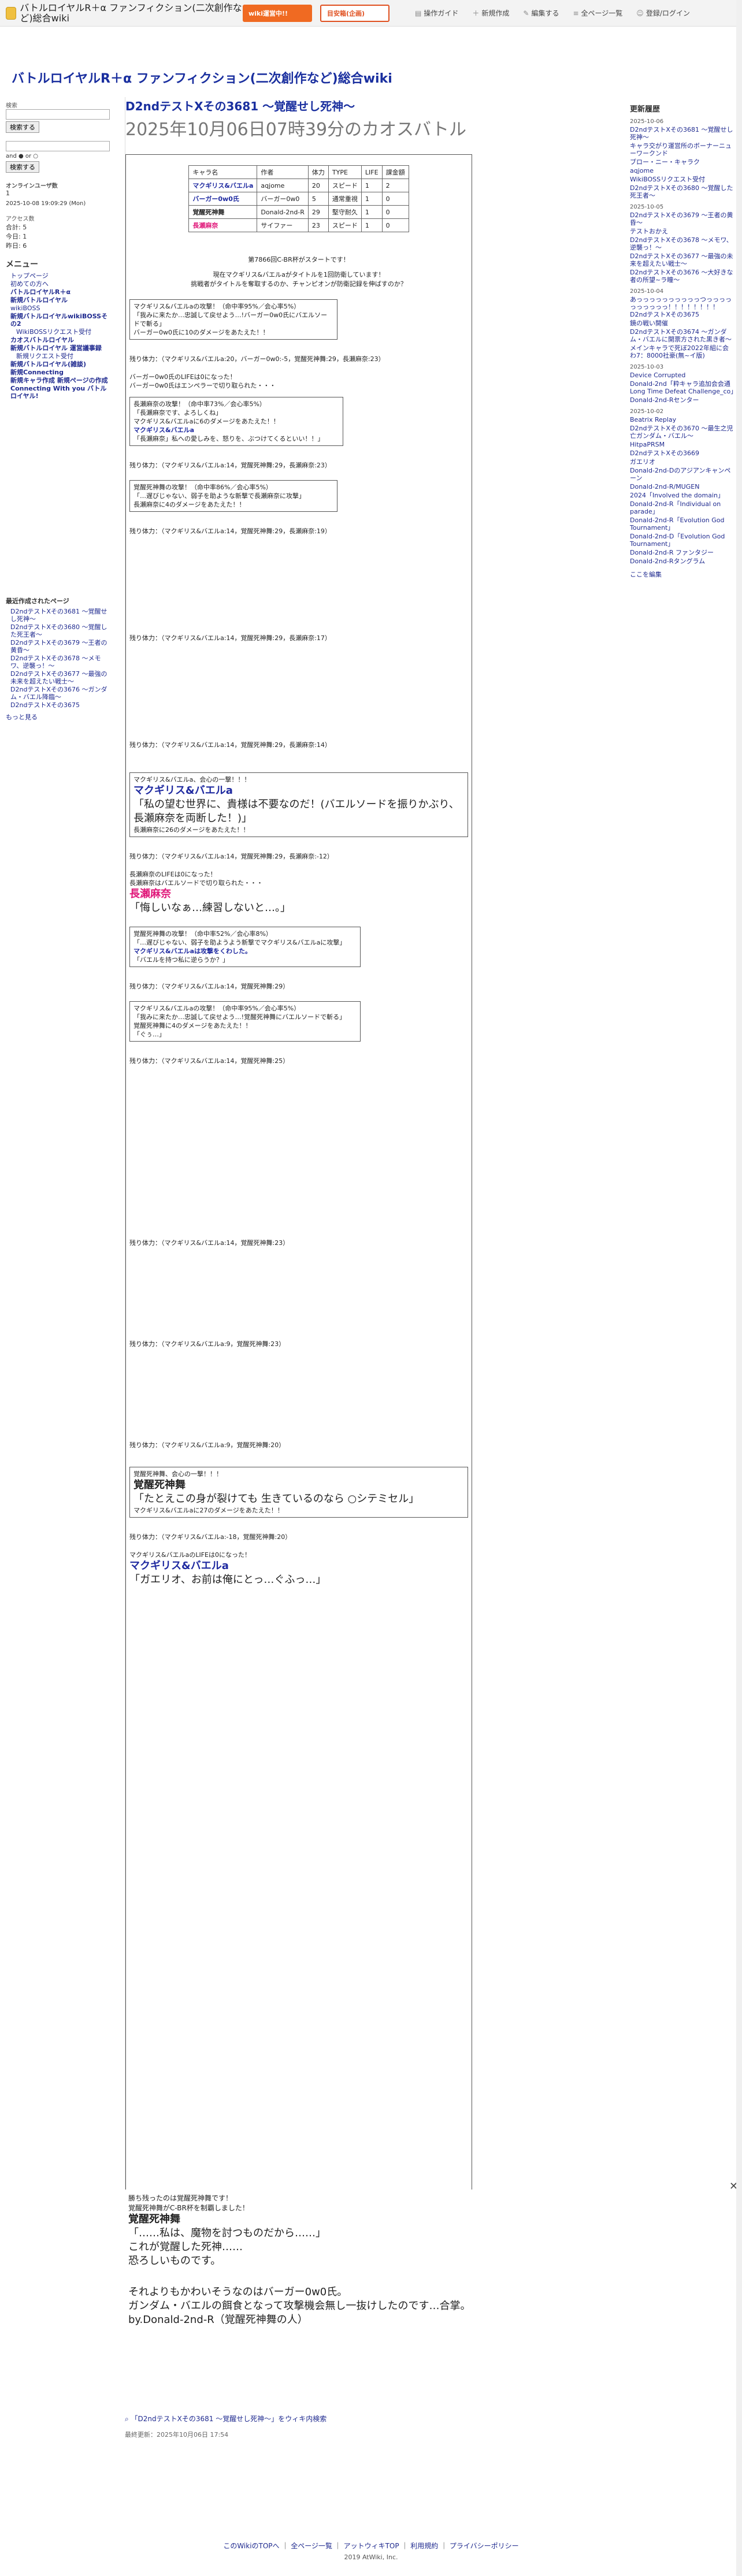  What do you see at coordinates (541, 13) in the screenshot?
I see `nav-edit: ✎ 編集する` at bounding box center [541, 13].